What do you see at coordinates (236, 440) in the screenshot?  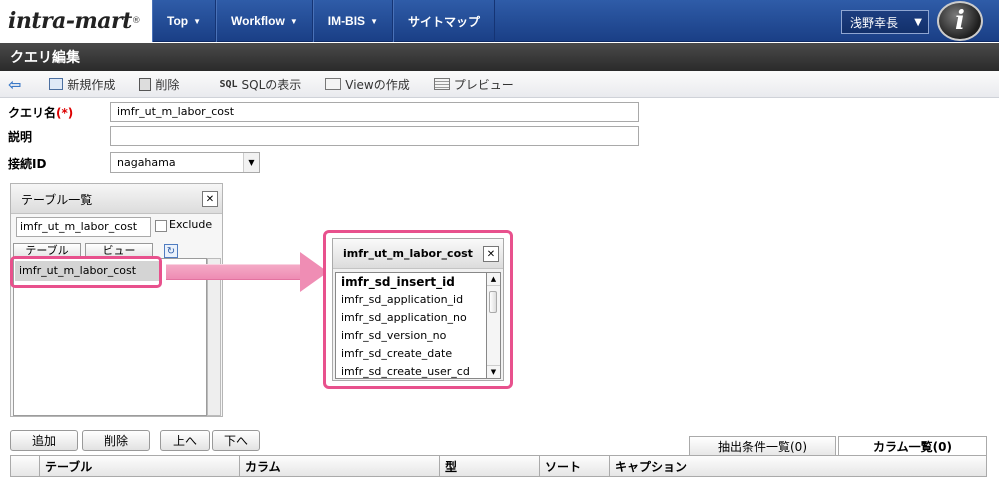 I see `move-down-button: 下へ` at bounding box center [236, 440].